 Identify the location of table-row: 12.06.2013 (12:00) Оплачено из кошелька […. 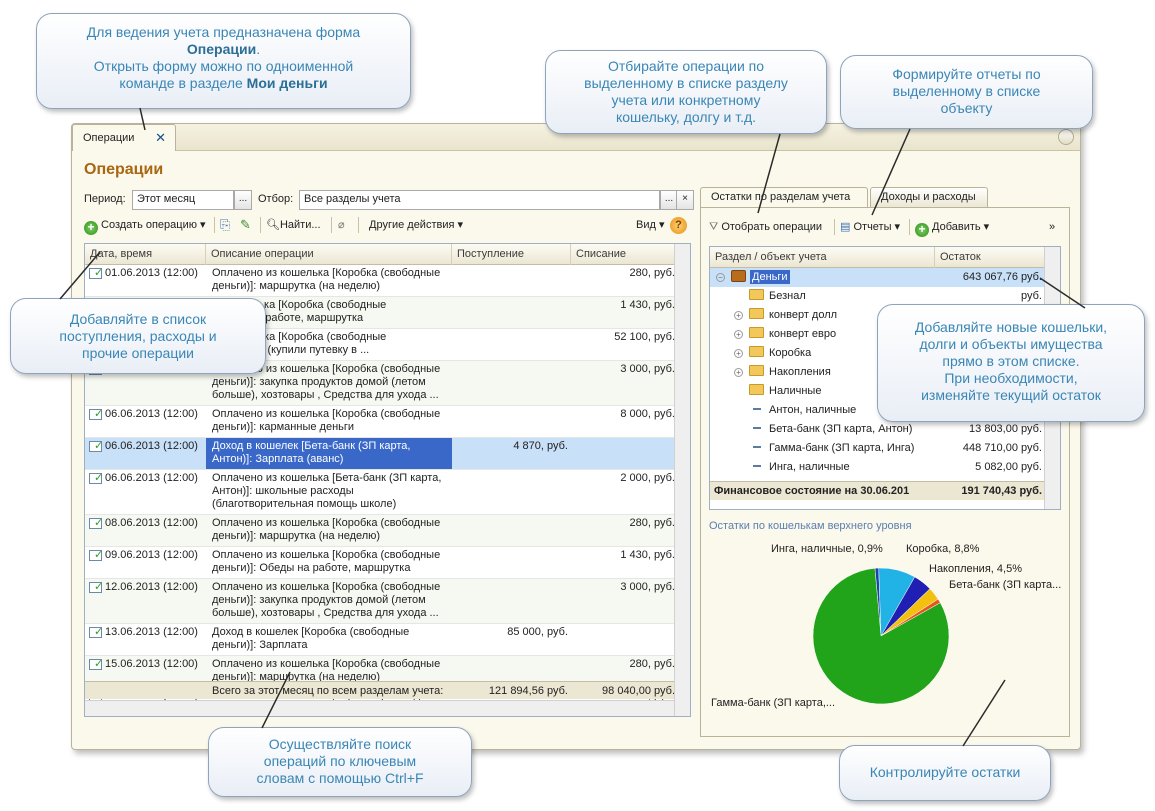
(380, 601).